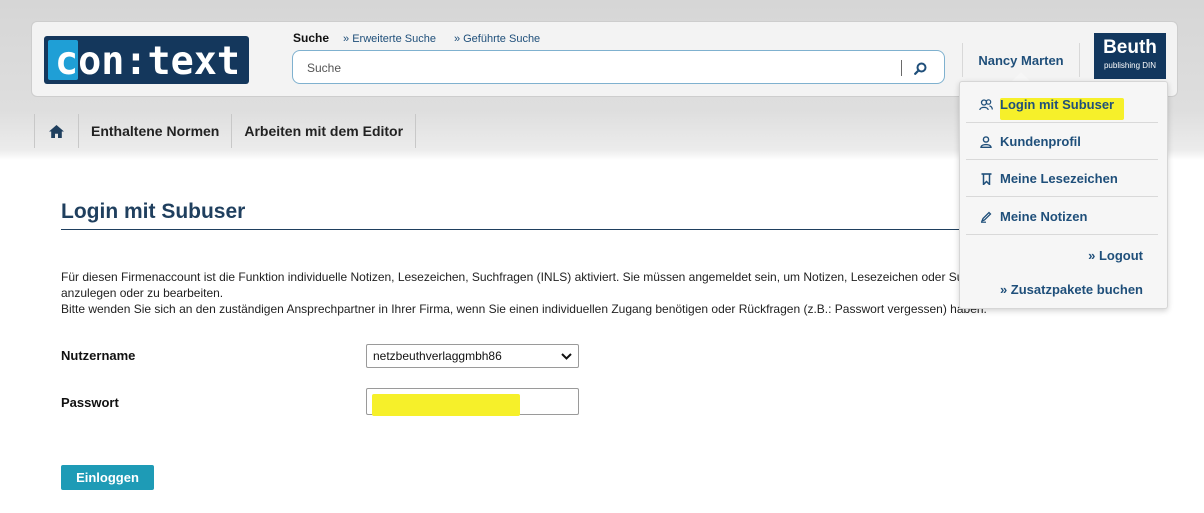 The width and height of the screenshot is (1204, 513). I want to click on chevron-down-icon, so click(566, 356).